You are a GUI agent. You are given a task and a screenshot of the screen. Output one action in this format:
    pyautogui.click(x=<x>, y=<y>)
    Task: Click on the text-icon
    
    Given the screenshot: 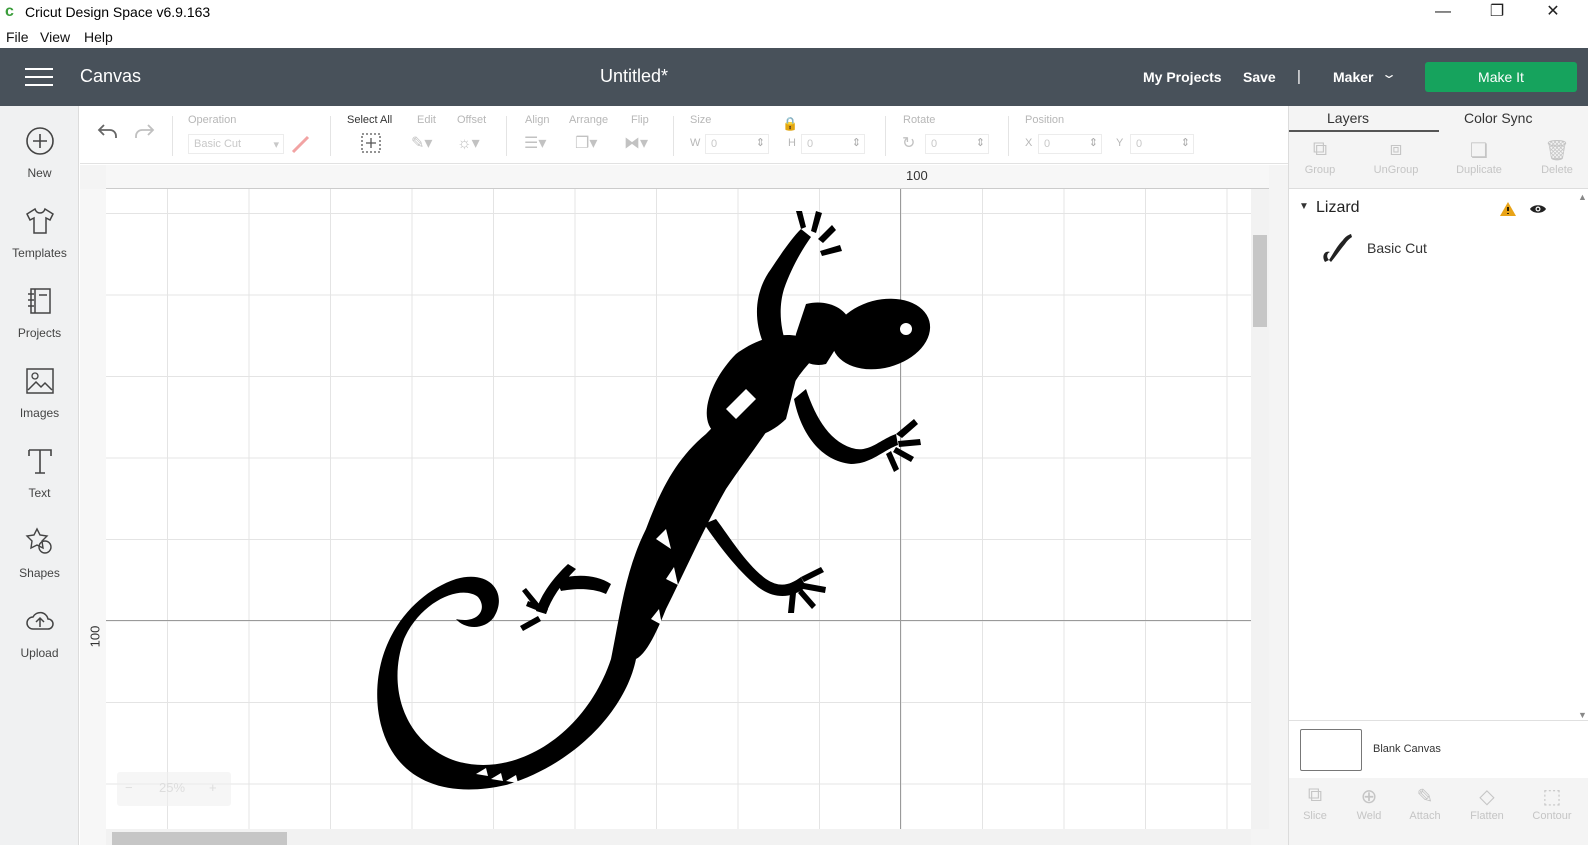 What is the action you would take?
    pyautogui.click(x=39, y=461)
    